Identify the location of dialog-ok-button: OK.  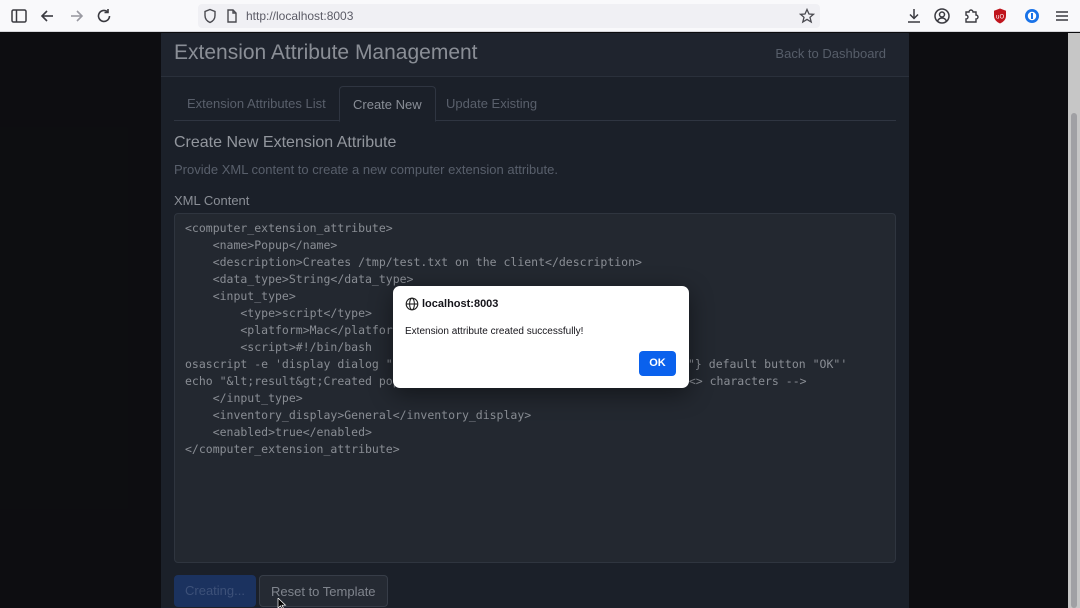
(657, 363).